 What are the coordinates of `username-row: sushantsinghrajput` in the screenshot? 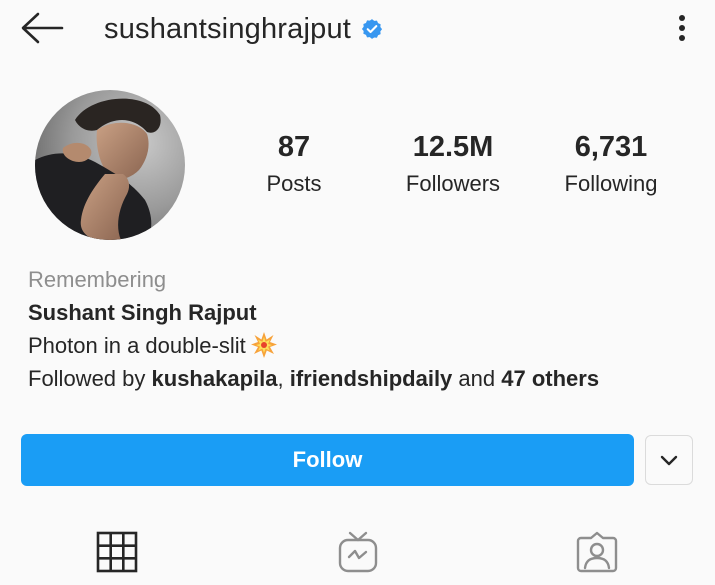 It's located at (243, 29).